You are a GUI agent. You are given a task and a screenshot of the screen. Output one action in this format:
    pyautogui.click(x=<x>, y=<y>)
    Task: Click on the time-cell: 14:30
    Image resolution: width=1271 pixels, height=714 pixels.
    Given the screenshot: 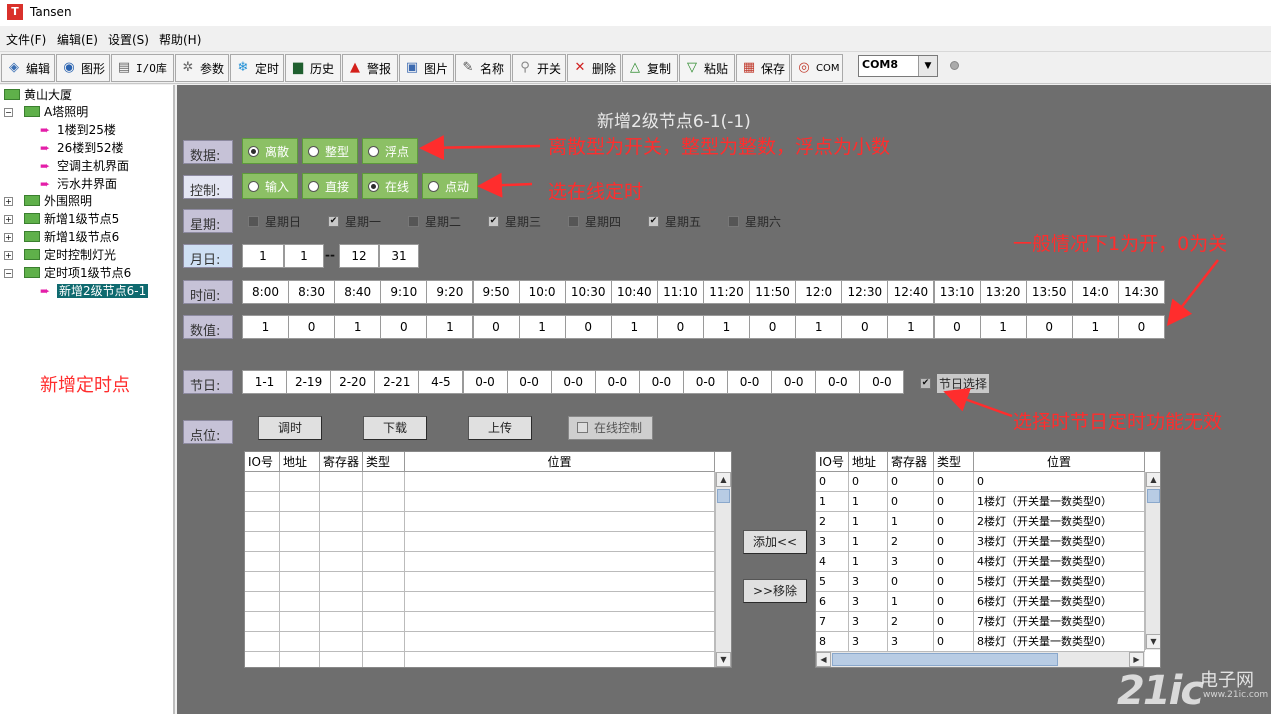 What is the action you would take?
    pyautogui.click(x=1141, y=292)
    